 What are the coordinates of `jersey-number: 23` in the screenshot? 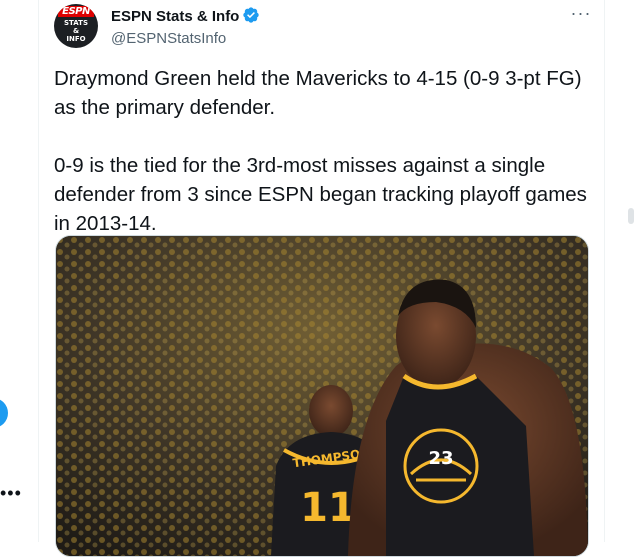 It's located at (440, 458).